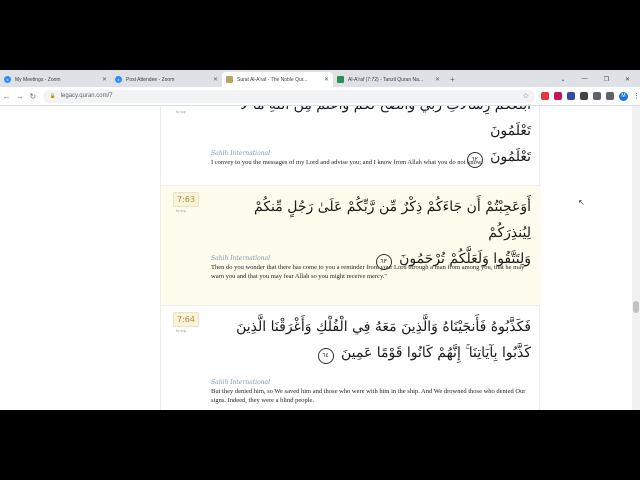  Describe the element at coordinates (229, 79) in the screenshot. I see `quran-icon` at that location.